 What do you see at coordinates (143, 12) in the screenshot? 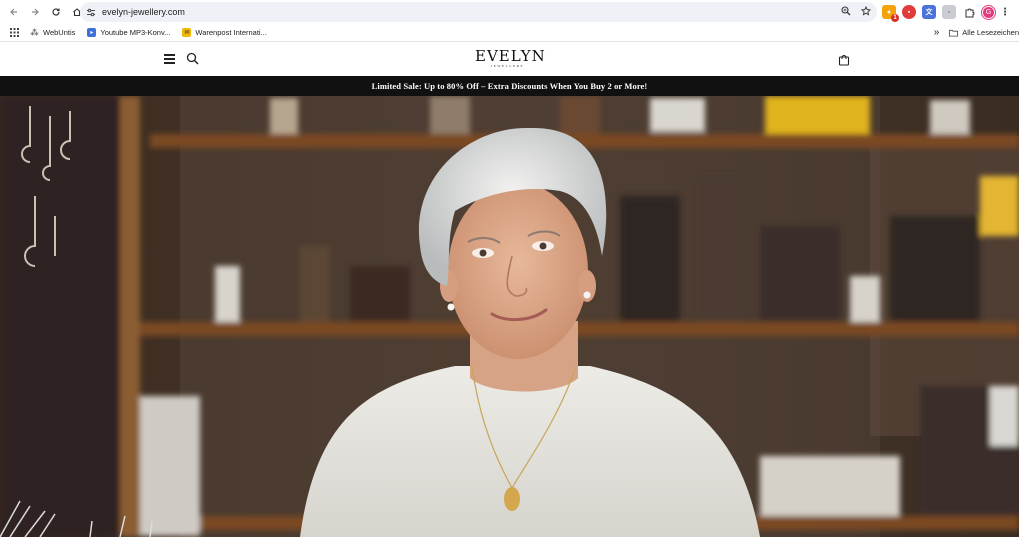
I see `url-text: evelyn-jewellery.com` at bounding box center [143, 12].